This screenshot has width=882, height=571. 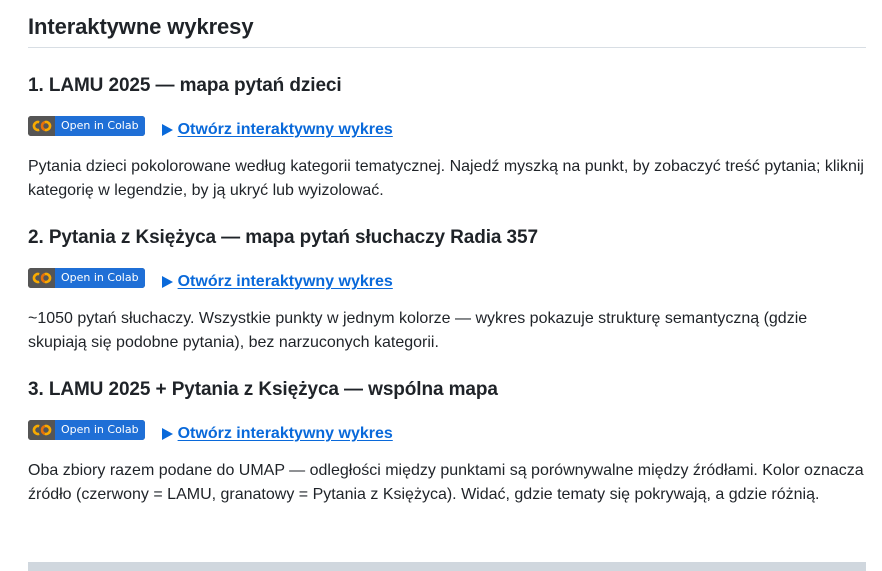 What do you see at coordinates (185, 85) in the screenshot?
I see `section-heading: 1. LAMU 2025 — mapa pytań dzieci` at bounding box center [185, 85].